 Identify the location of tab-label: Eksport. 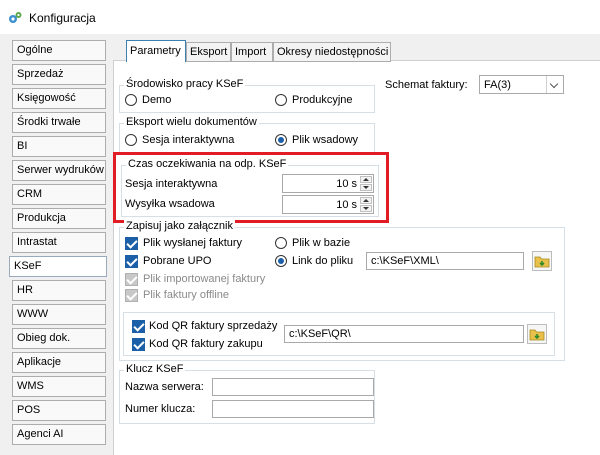
(209, 52).